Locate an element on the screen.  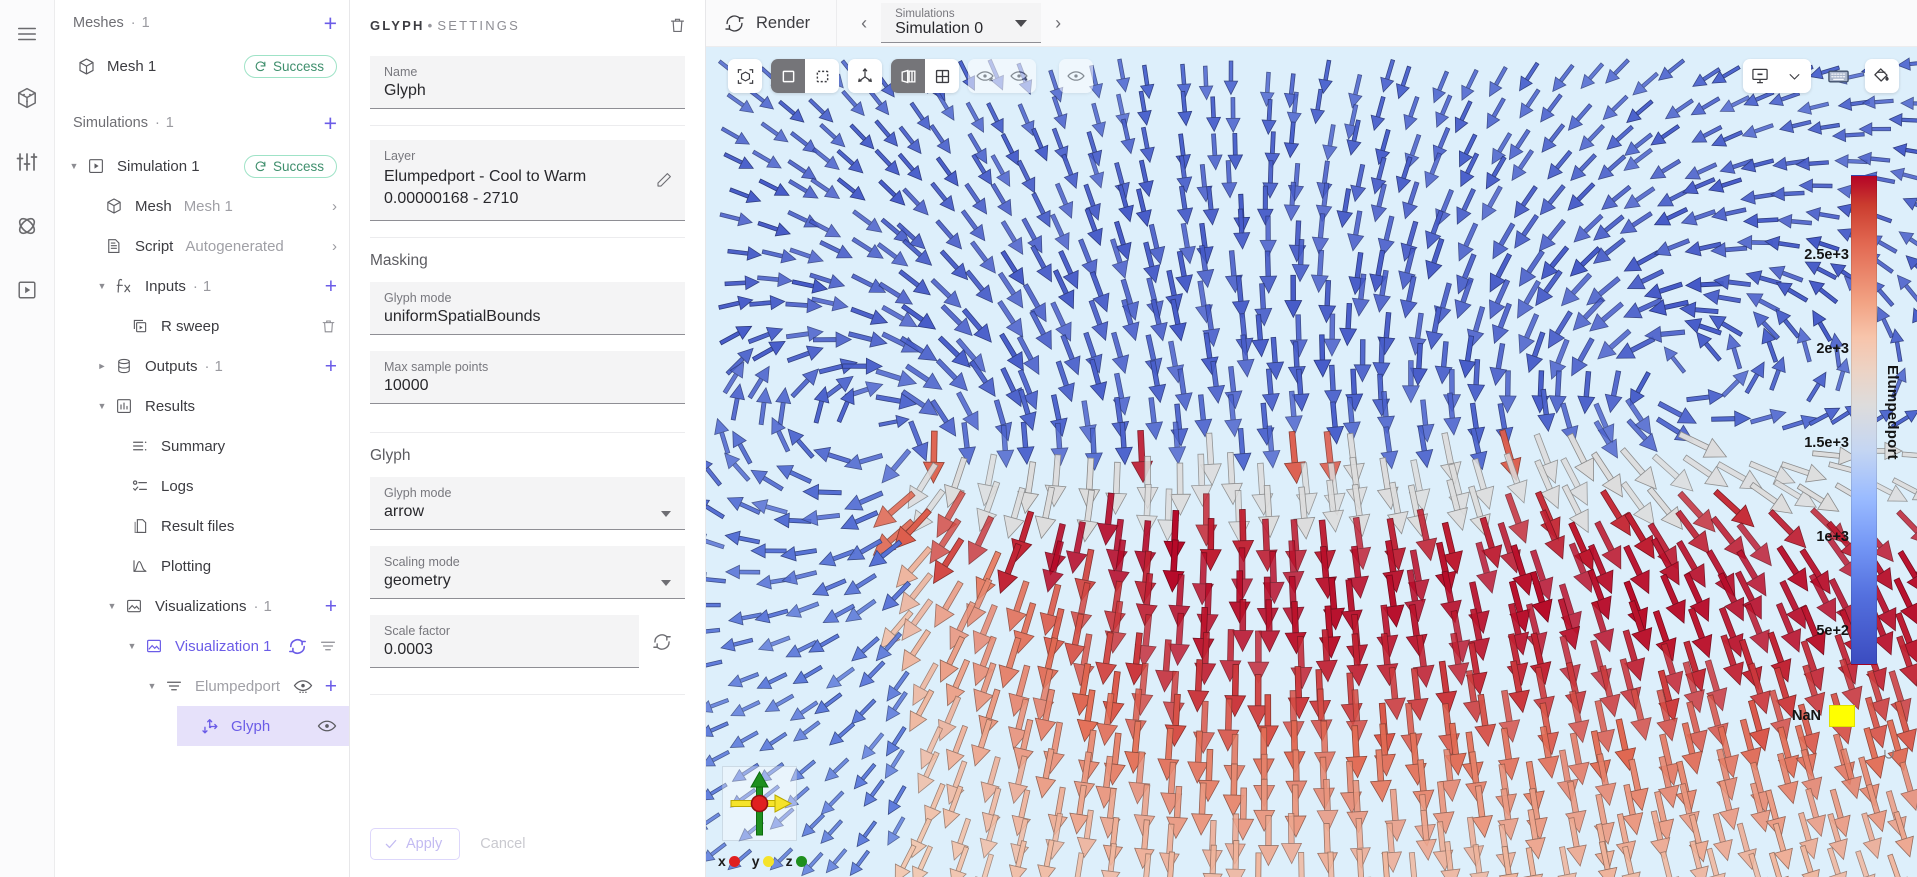
render-button: Render is located at coordinates (780, 23).